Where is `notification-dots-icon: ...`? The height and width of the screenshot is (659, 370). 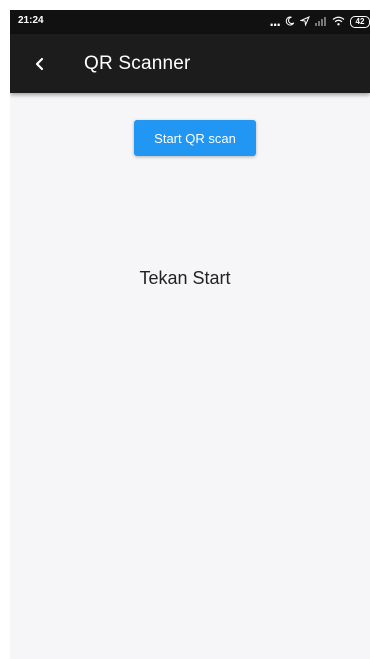 notification-dots-icon: ... is located at coordinates (275, 22).